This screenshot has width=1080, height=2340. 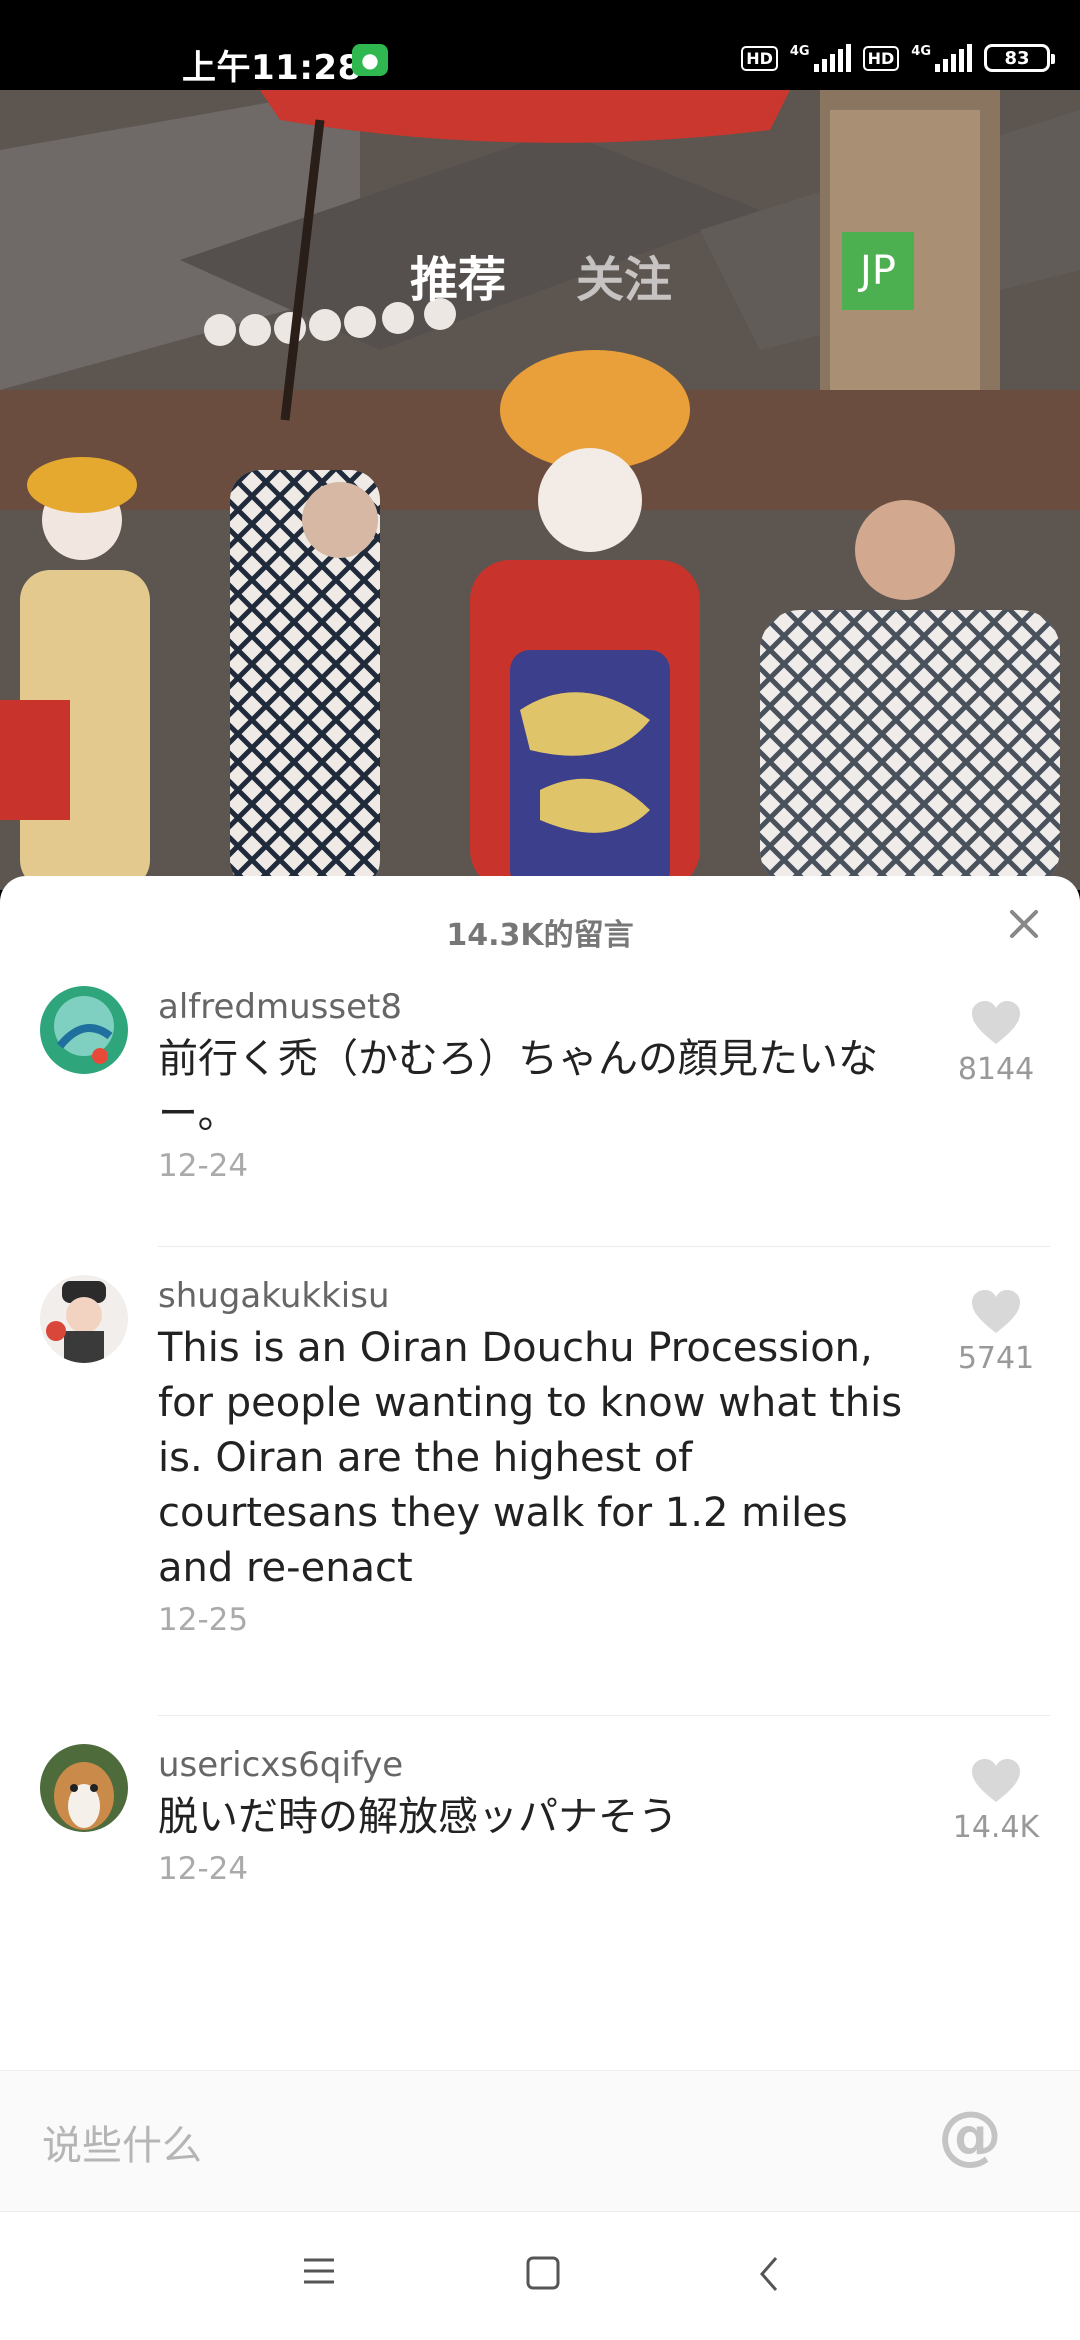 I want to click on comment-input-bar: 说些什么 @, so click(x=540, y=2141).